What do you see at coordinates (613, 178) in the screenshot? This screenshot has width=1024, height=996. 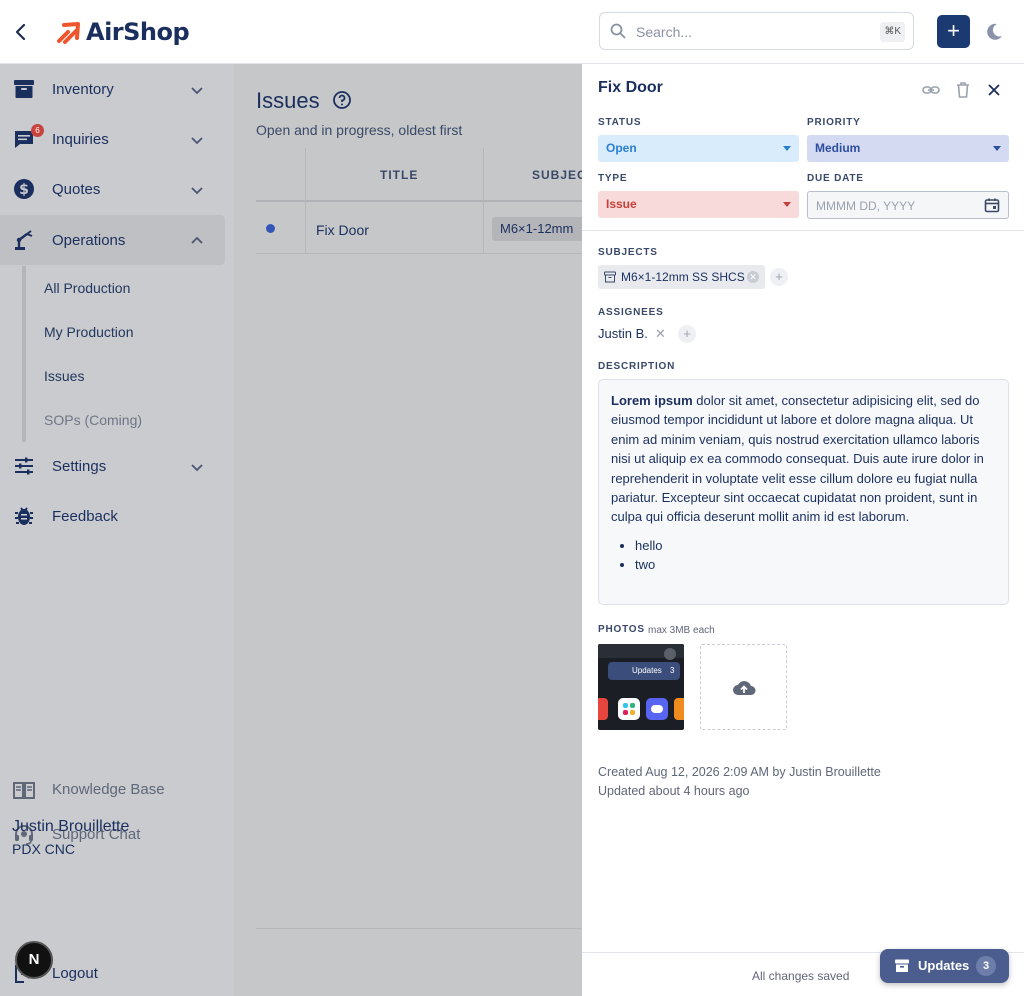 I see `type-label: TYPE` at bounding box center [613, 178].